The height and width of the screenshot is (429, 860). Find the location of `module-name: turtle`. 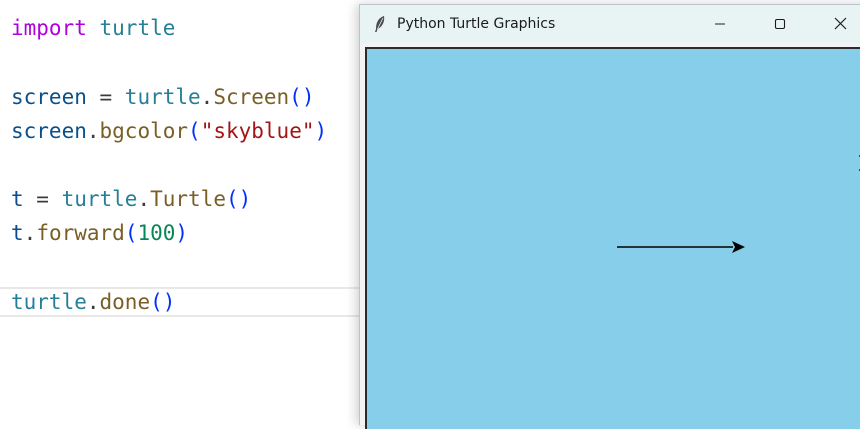

module-name: turtle is located at coordinates (137, 28).